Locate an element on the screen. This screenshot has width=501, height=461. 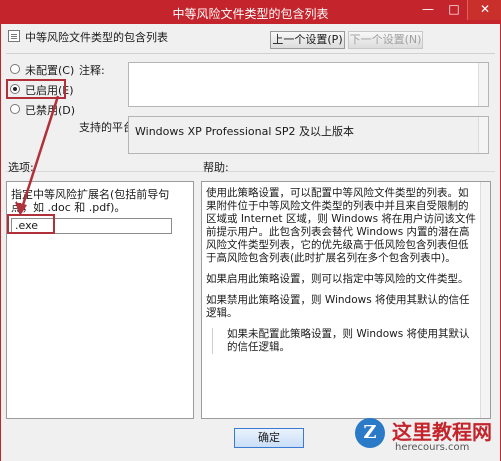
close-button: ✕ is located at coordinates (484, 10).